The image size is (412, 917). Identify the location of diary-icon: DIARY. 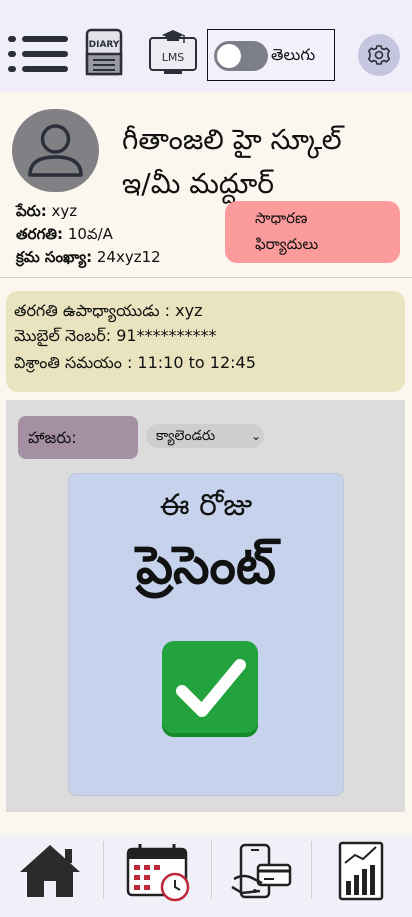
(104, 52).